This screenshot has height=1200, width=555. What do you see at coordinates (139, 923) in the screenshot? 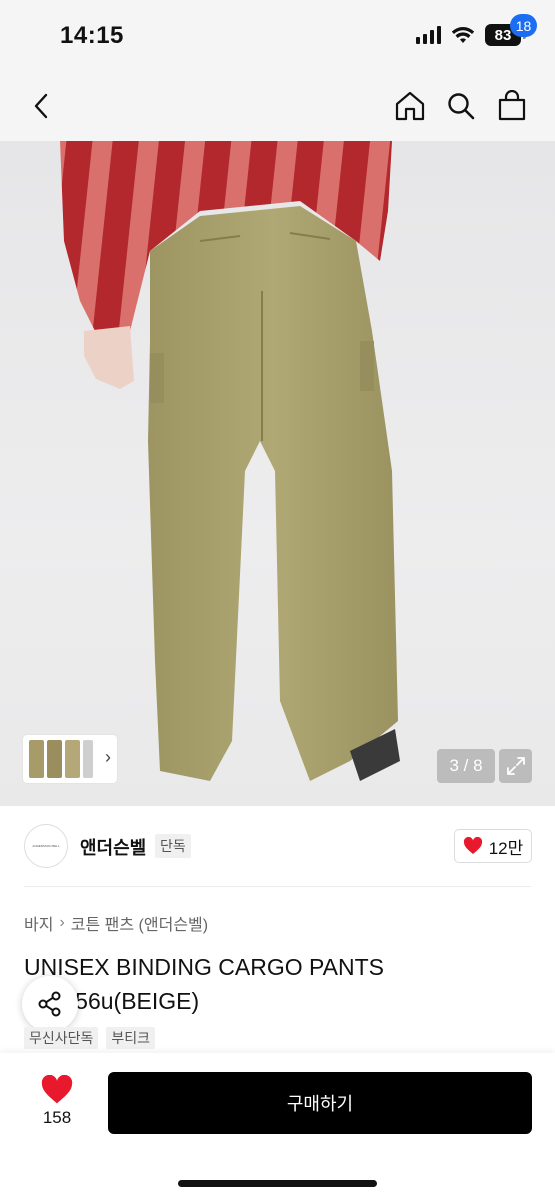
I see `breadcrumb-subcategory: 코튼 팬츠 (앤더슨벨)` at bounding box center [139, 923].